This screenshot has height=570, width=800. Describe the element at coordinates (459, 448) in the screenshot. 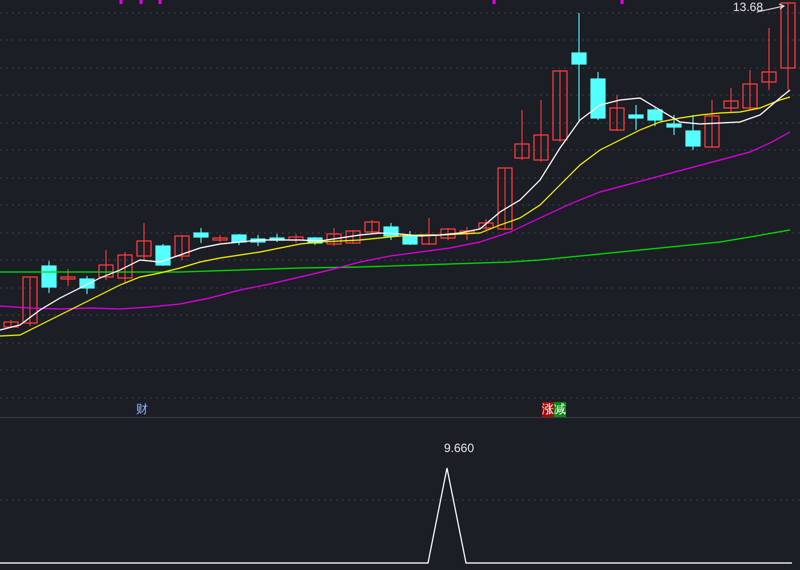

I see `peak-value-label: 9.660` at that location.